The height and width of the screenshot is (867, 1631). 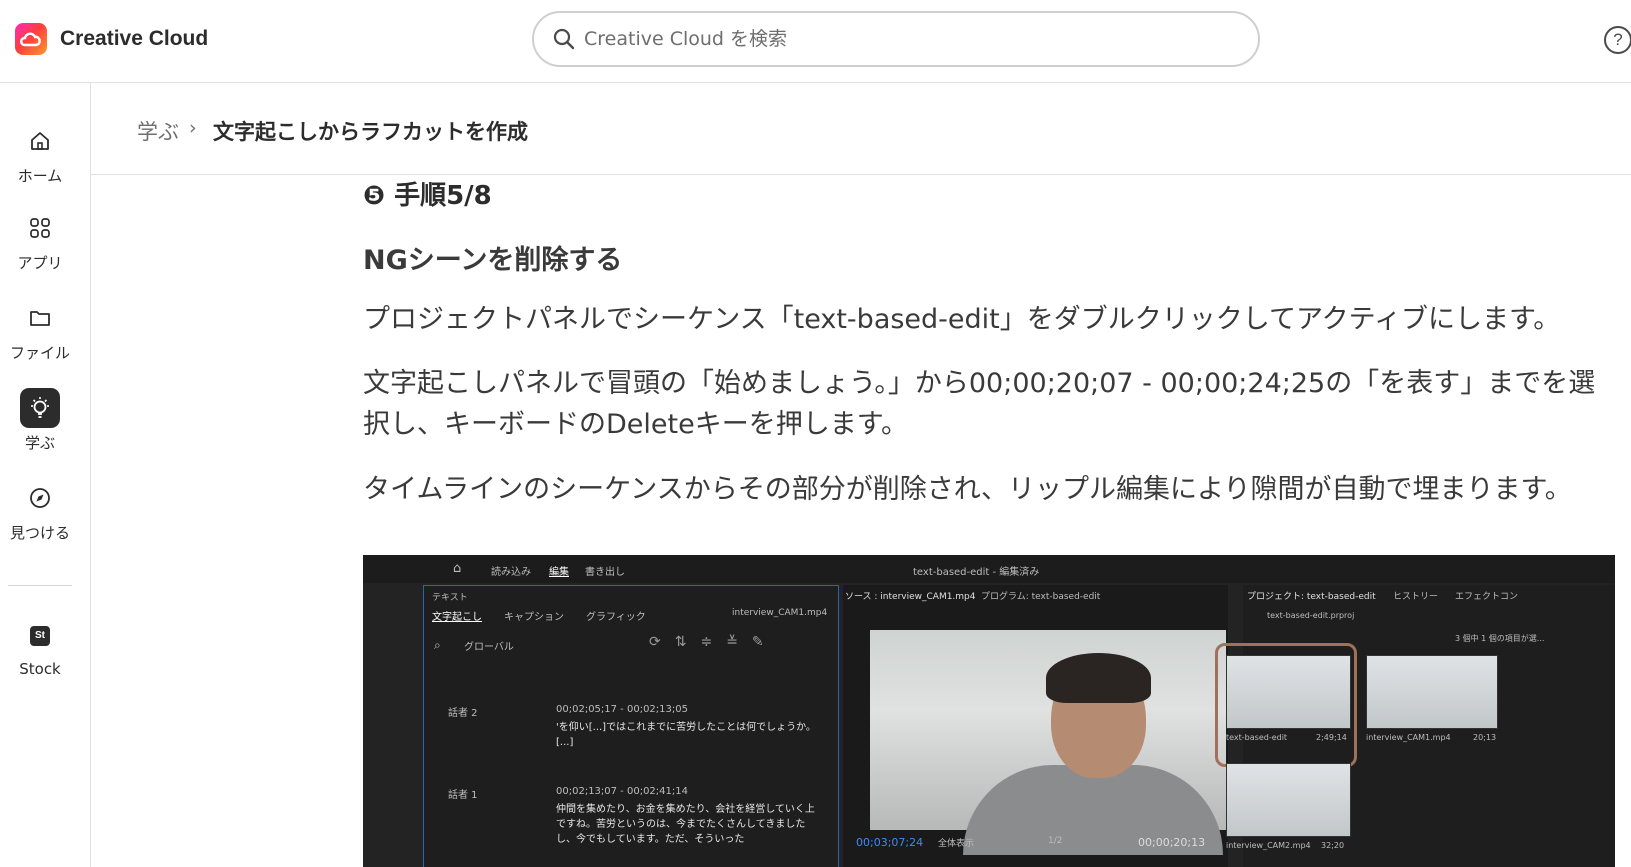 What do you see at coordinates (1331, 737) in the screenshot?
I see `project-item-duration: 2;49;14` at bounding box center [1331, 737].